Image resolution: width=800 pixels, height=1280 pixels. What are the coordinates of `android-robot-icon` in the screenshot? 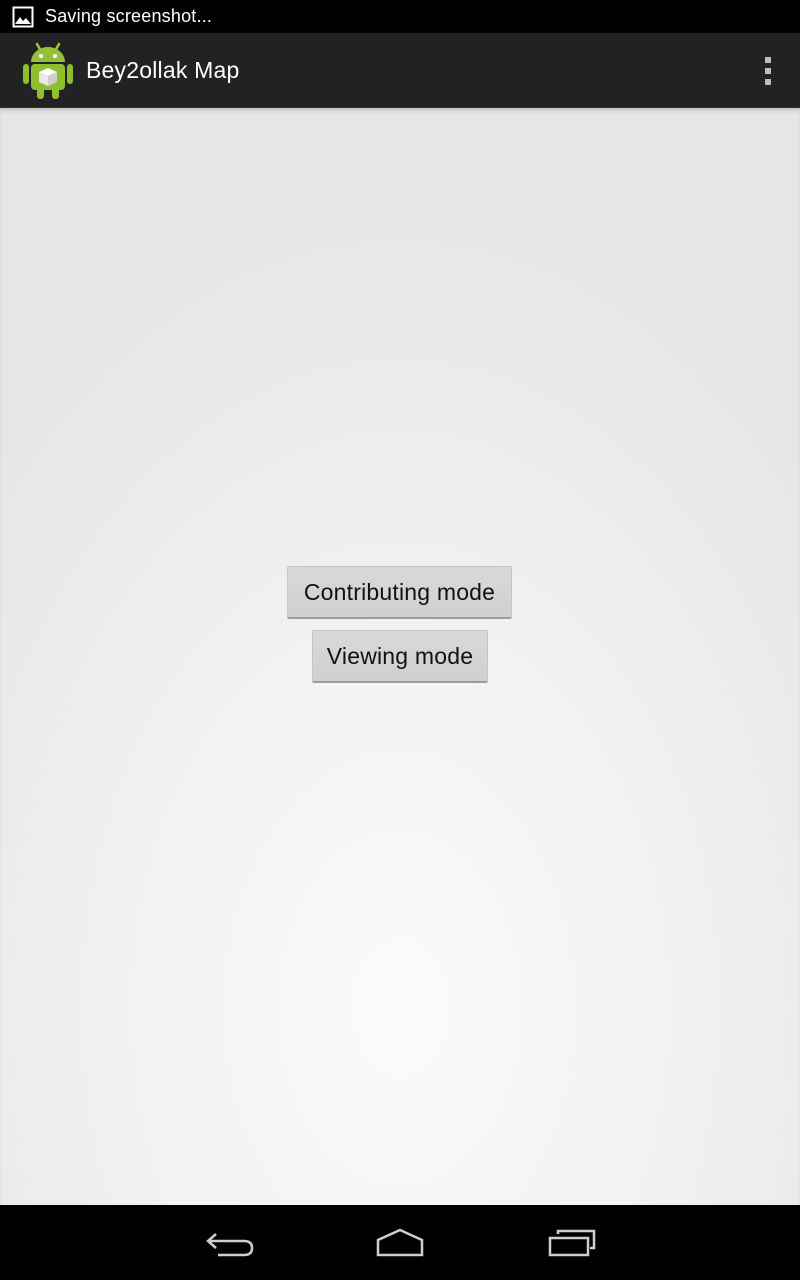 It's located at (48, 70).